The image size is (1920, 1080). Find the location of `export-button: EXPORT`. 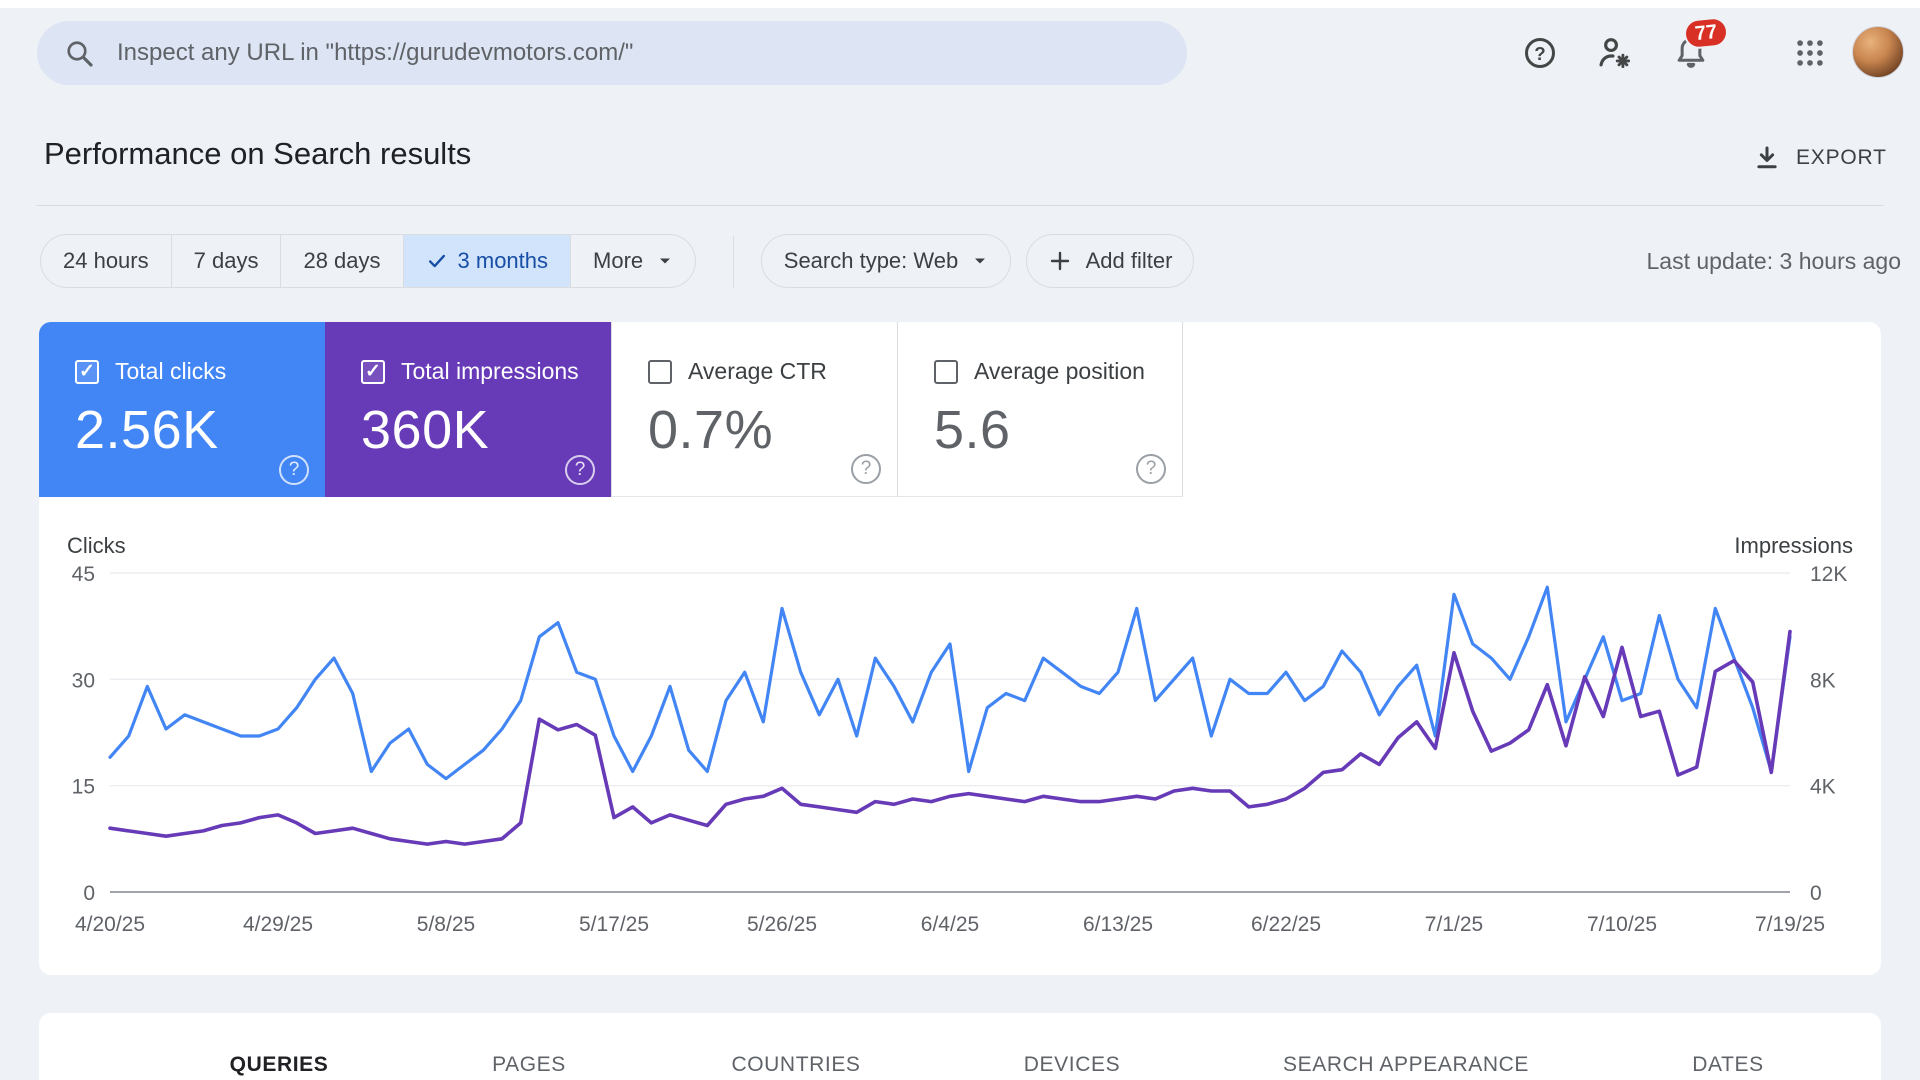

export-button: EXPORT is located at coordinates (1819, 158).